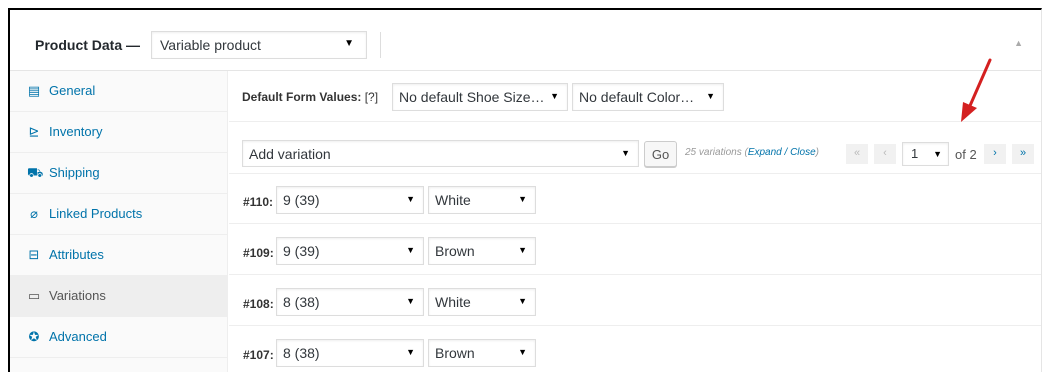  What do you see at coordinates (915, 153) in the screenshot?
I see `page-value: 1` at bounding box center [915, 153].